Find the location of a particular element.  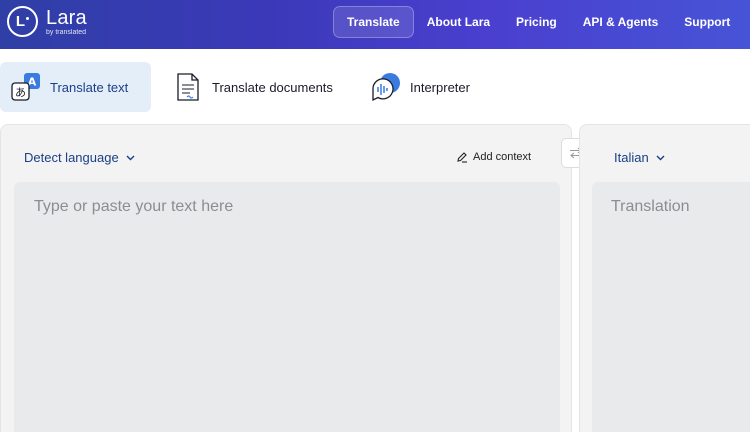

document-icon is located at coordinates (188, 87).